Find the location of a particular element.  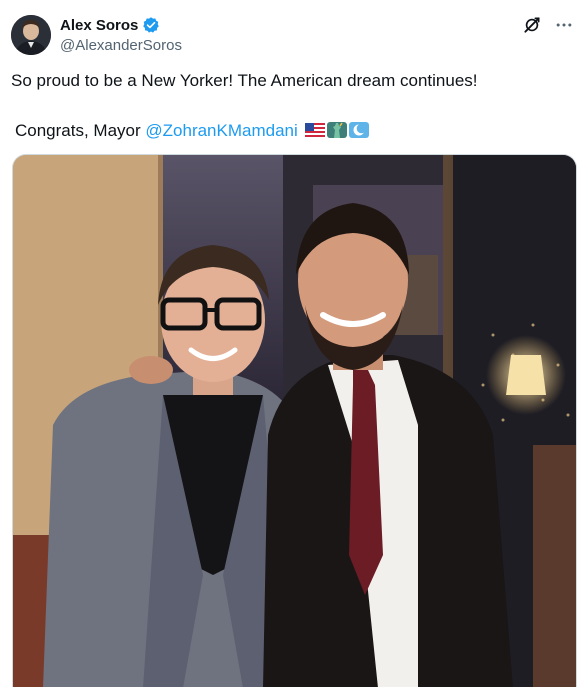

crescent-moon-emoji is located at coordinates (358, 130).